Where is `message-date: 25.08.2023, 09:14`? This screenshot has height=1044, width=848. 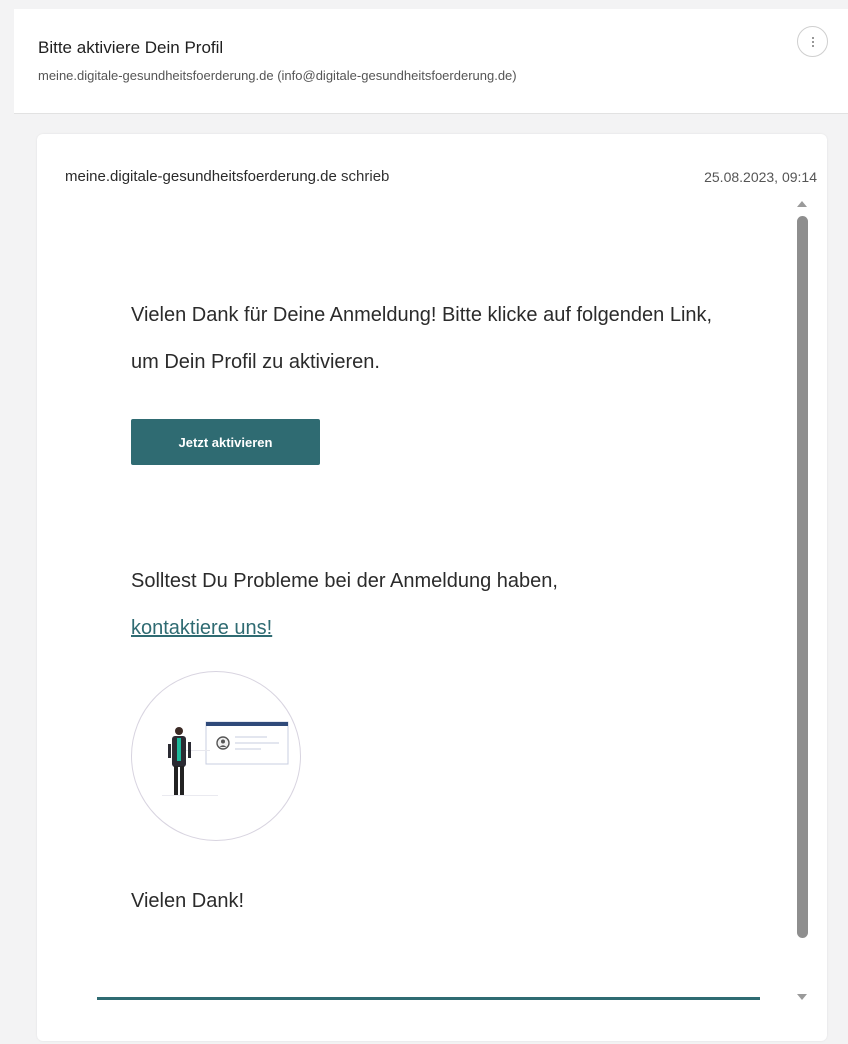
message-date: 25.08.2023, 09:14 is located at coordinates (760, 177).